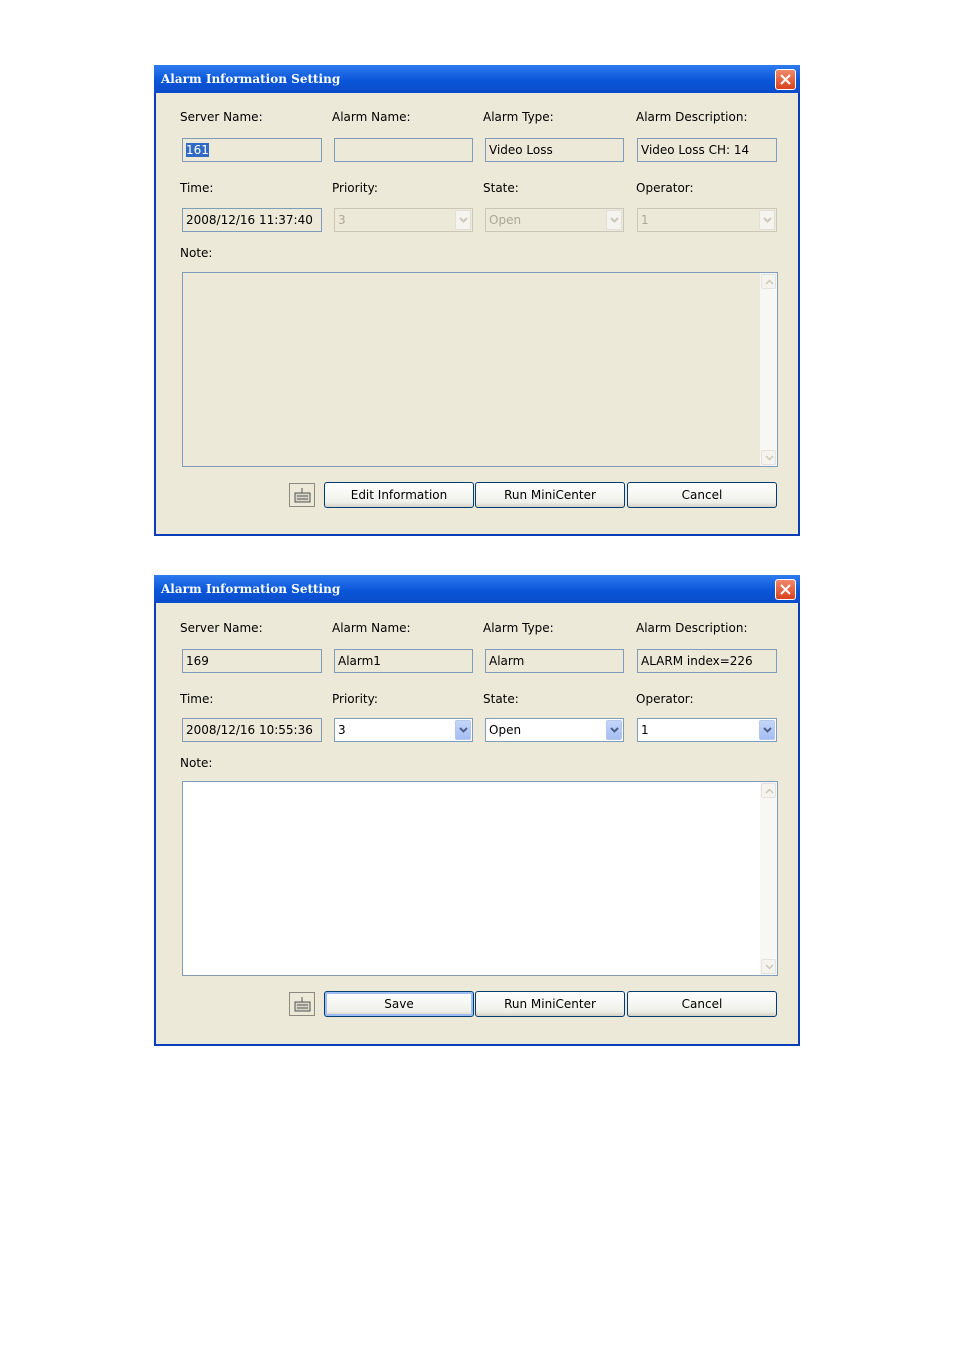  Describe the element at coordinates (403, 150) in the screenshot. I see `alarm-name-field` at that location.